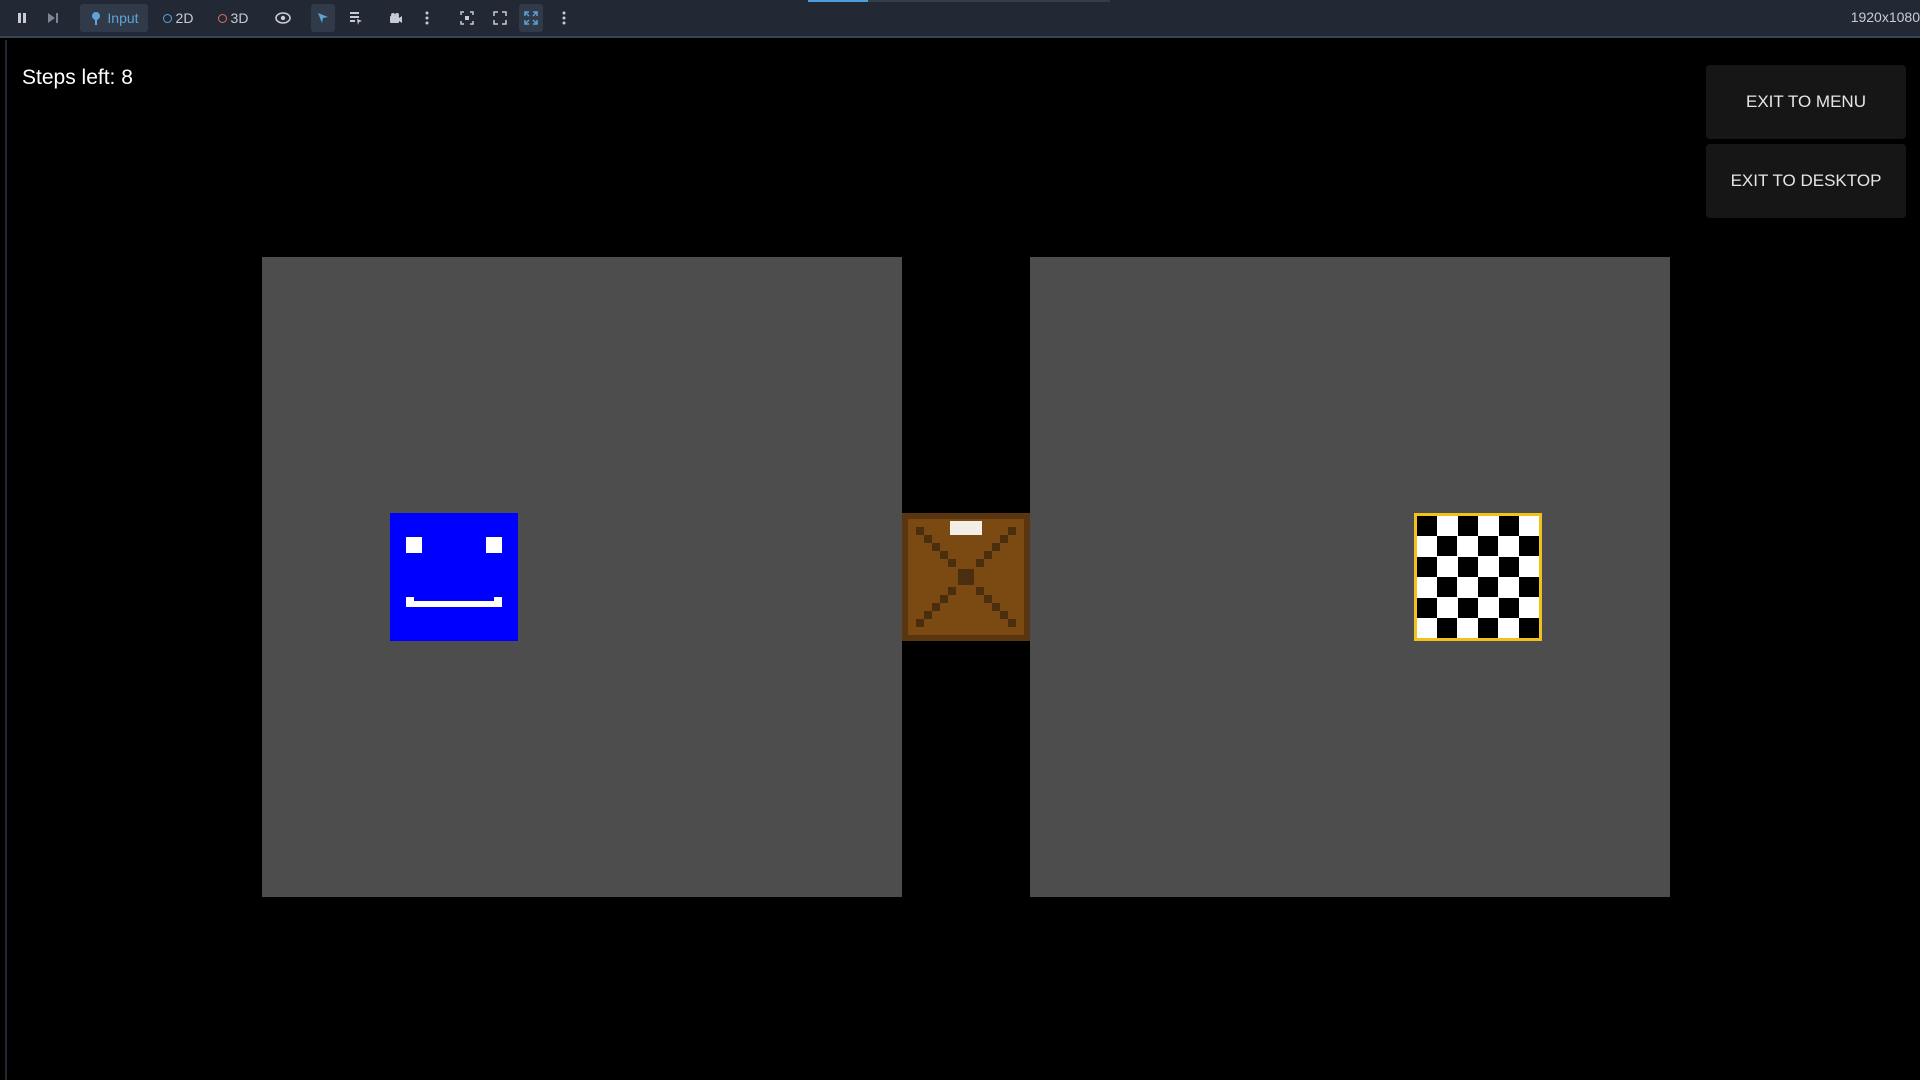 The height and width of the screenshot is (1080, 1920). I want to click on select-tool-button, so click(323, 18).